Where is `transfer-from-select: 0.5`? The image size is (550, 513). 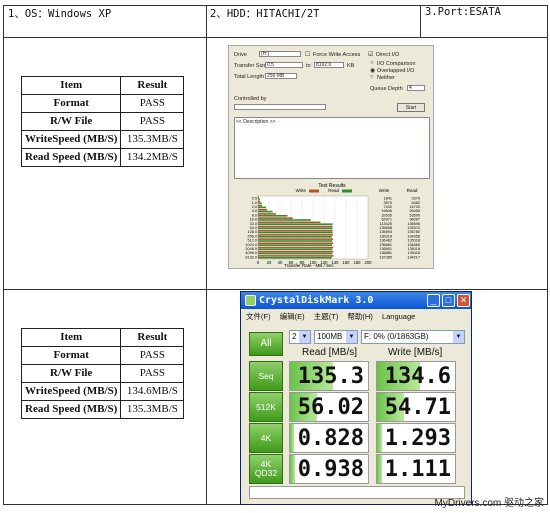 transfer-from-select: 0.5 is located at coordinates (284, 65).